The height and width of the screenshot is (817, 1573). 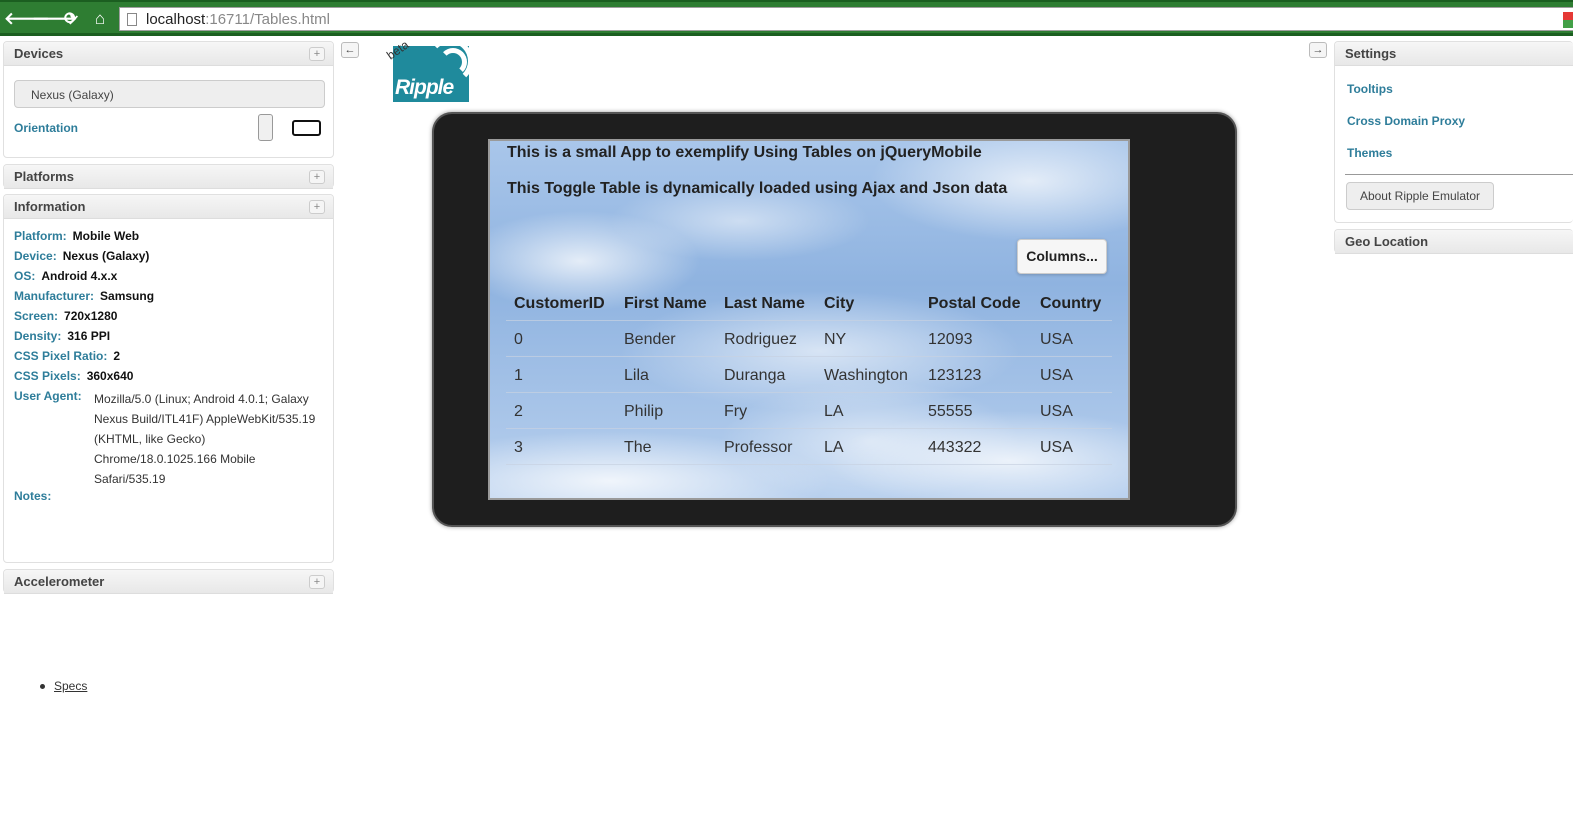 What do you see at coordinates (650, 339) in the screenshot?
I see `table-cell: Bender` at bounding box center [650, 339].